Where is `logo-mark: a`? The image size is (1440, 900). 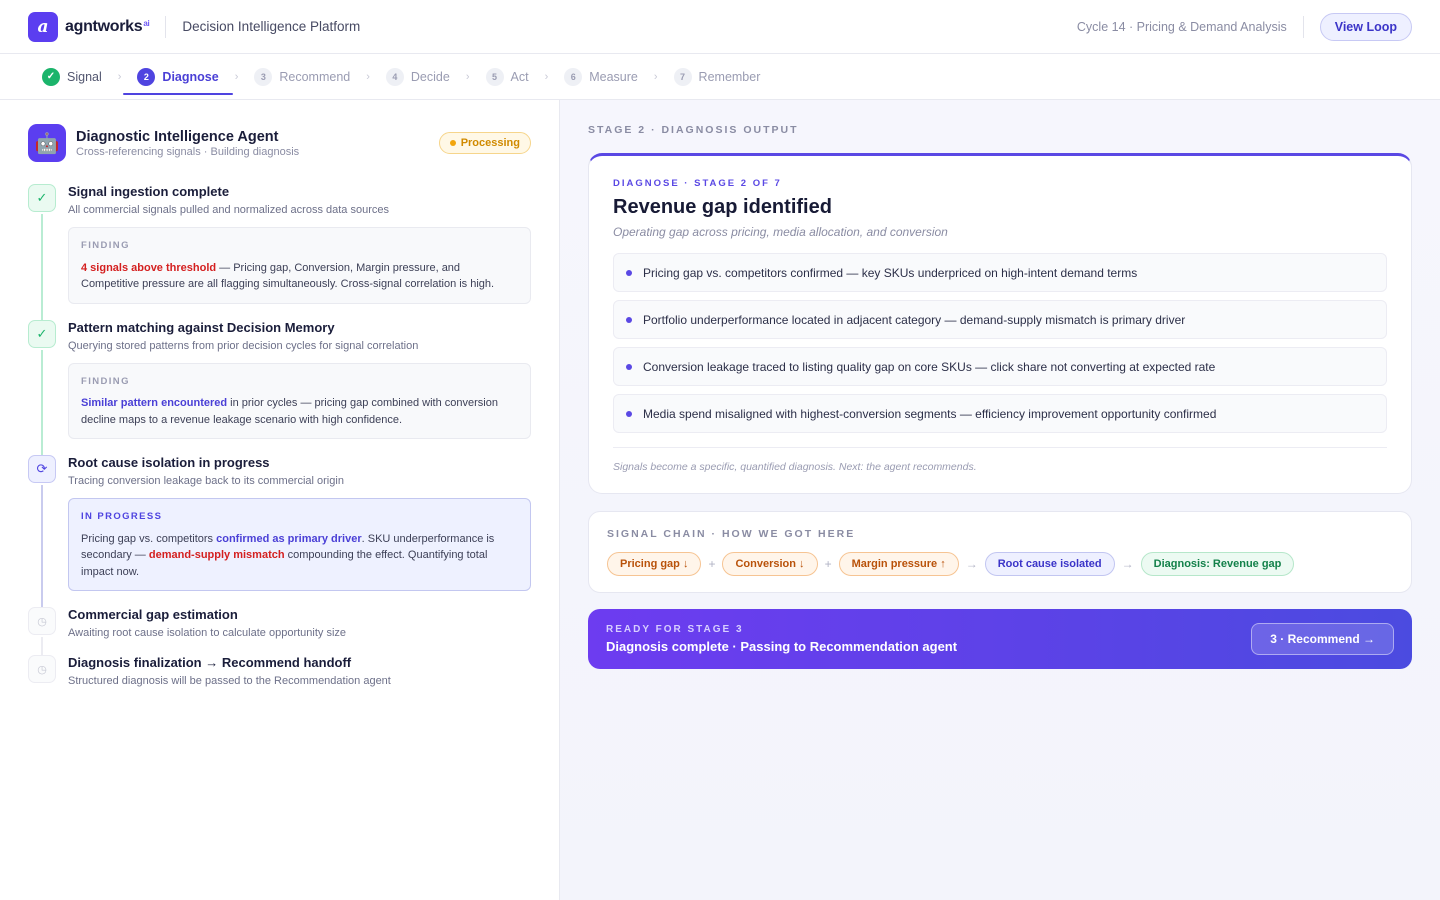 logo-mark: a is located at coordinates (43, 26).